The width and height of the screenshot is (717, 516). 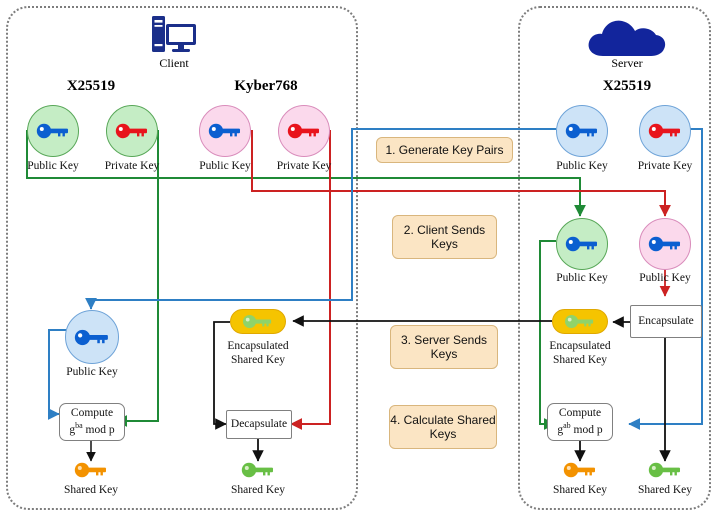 I want to click on step-3-chip: 3. Server Sends Keys, so click(x=444, y=347).